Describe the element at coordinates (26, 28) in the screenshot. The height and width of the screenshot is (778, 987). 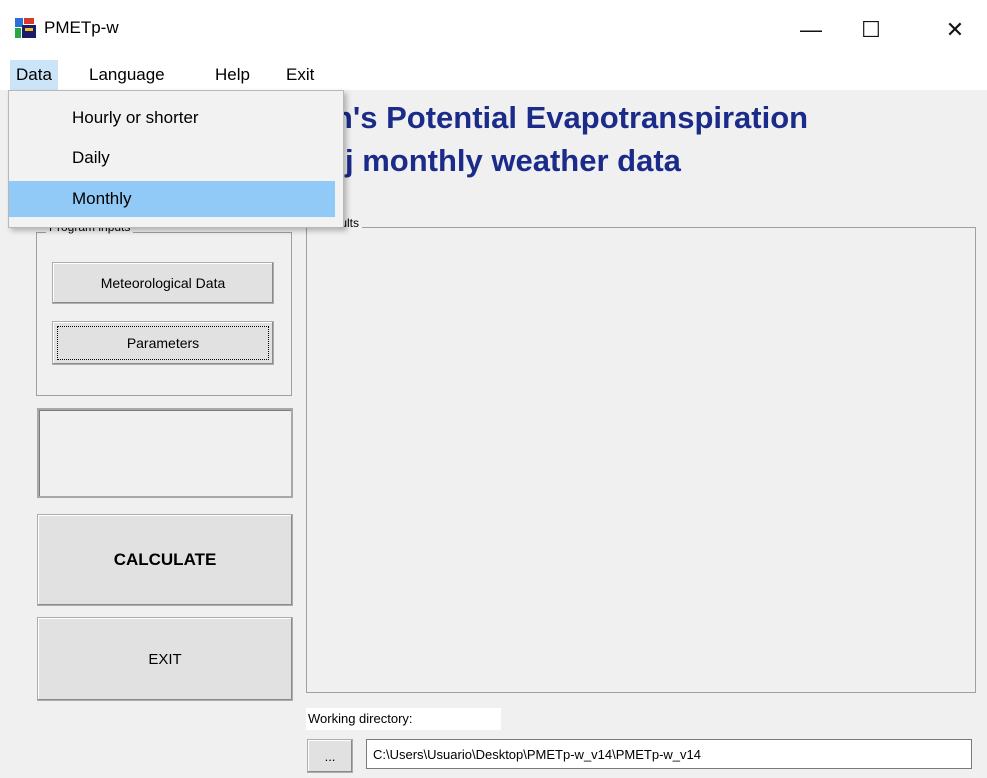
I see `app-icon` at that location.